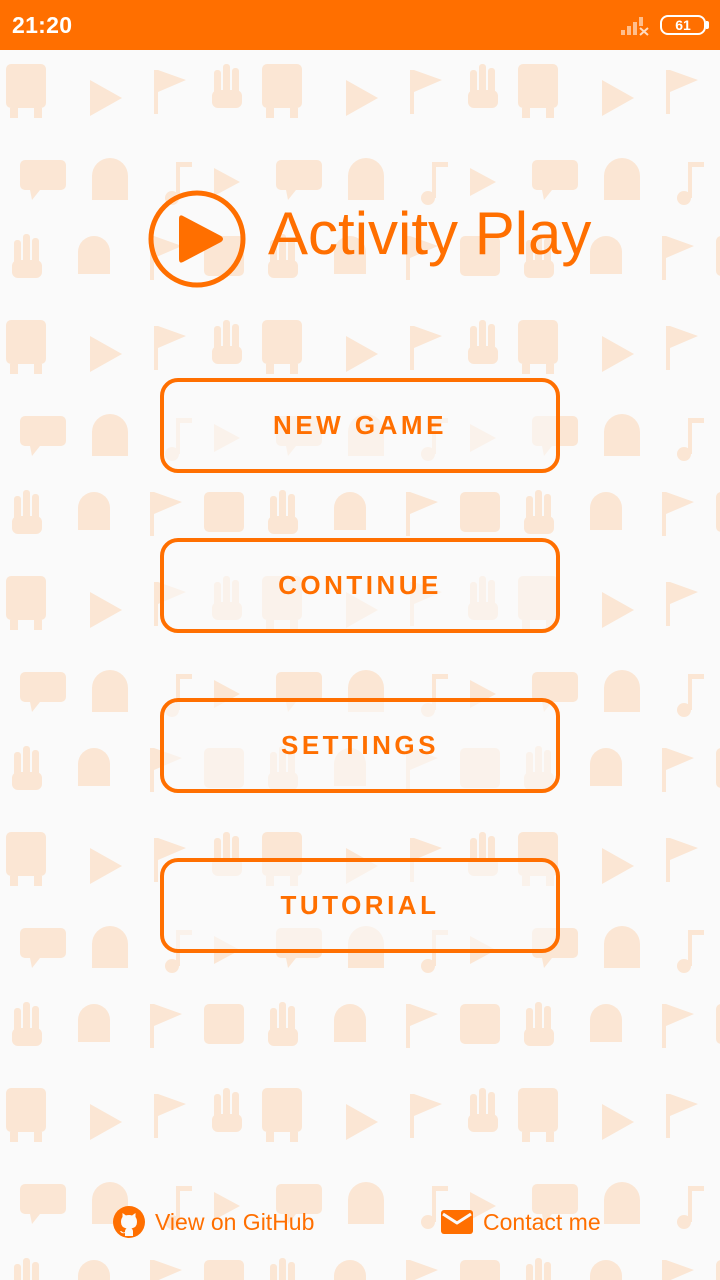 Image resolution: width=720 pixels, height=1280 pixels. I want to click on contact-me-link: Contact me, so click(520, 1222).